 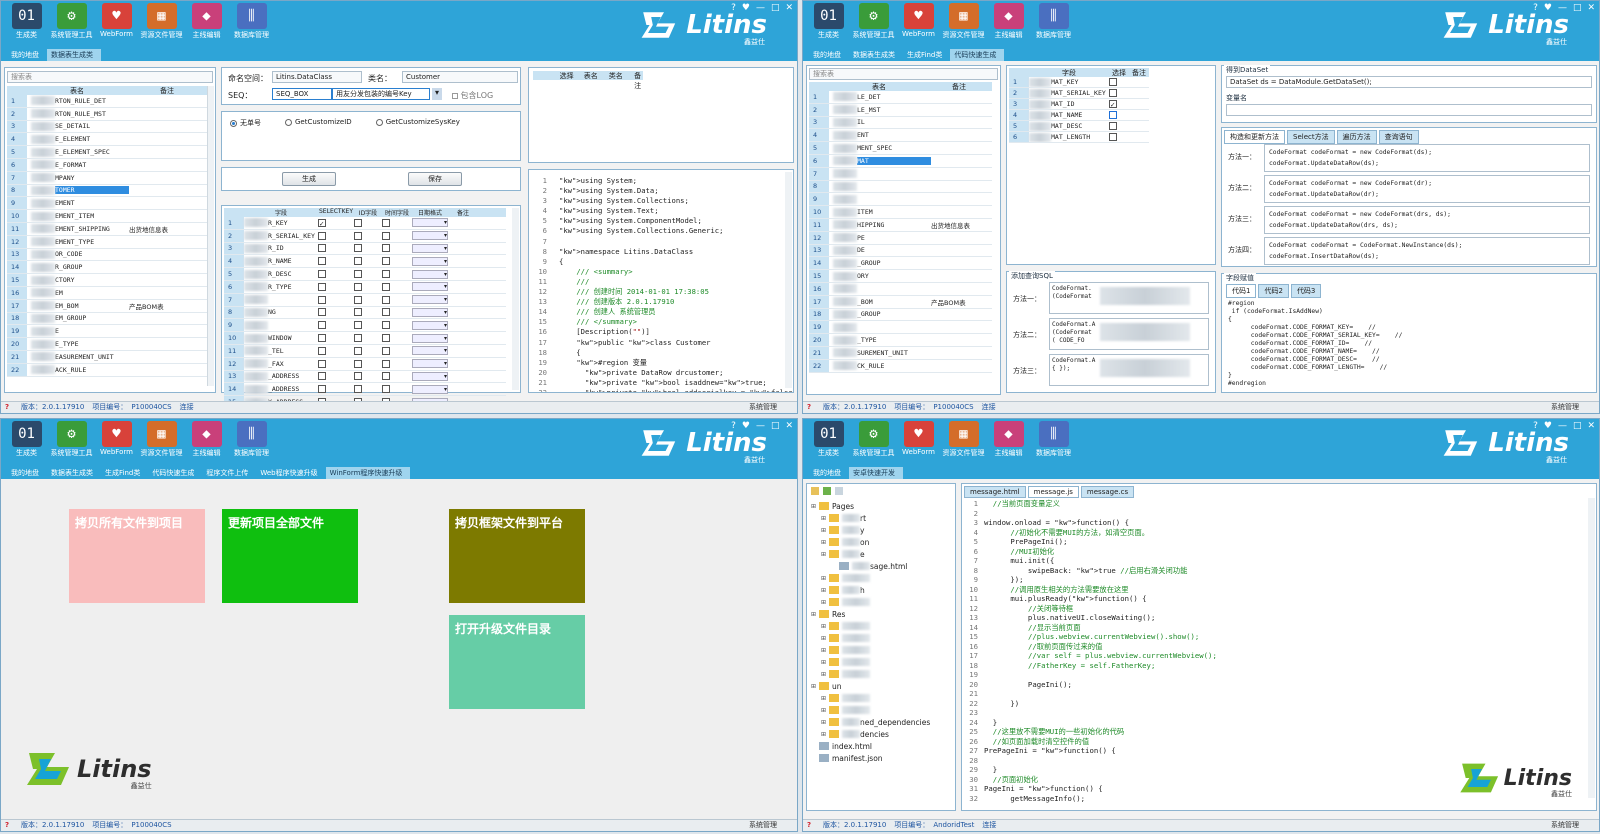 I want to click on table-row: 11 EMENT_SHIPPING 出货地信息表, so click(x=107, y=229).